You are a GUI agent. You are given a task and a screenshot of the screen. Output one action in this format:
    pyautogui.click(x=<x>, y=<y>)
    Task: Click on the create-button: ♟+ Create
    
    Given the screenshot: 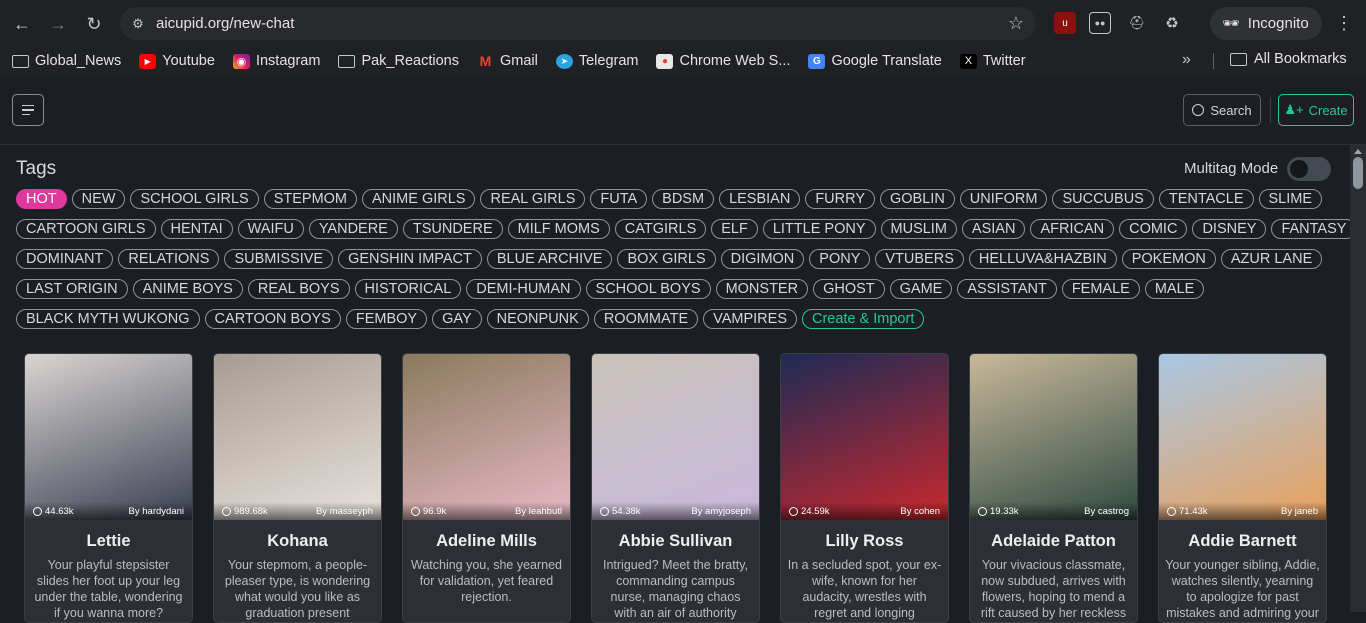 What is the action you would take?
    pyautogui.click(x=1316, y=110)
    